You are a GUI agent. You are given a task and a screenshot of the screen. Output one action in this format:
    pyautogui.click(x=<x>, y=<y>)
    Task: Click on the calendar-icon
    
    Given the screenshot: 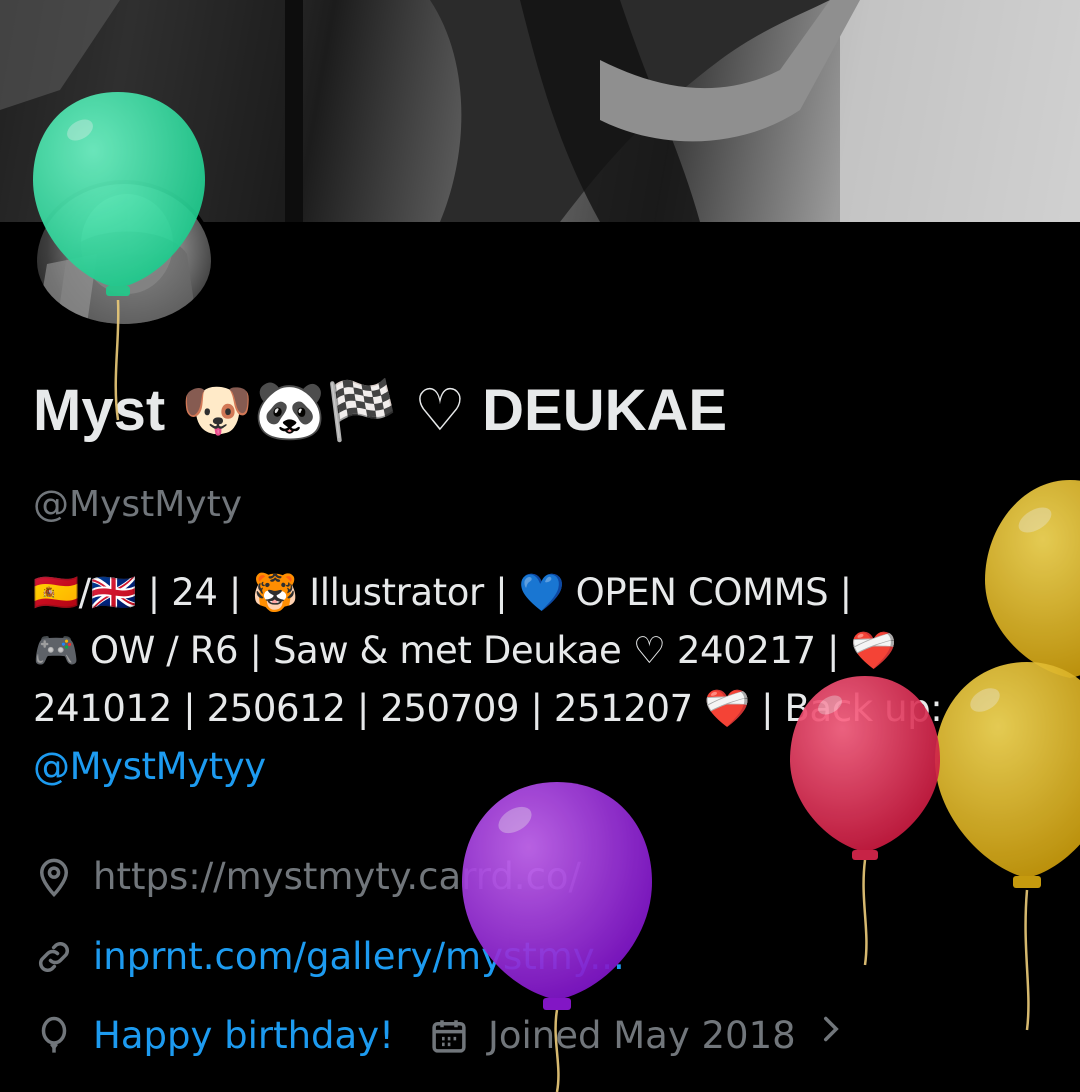 What is the action you would take?
    pyautogui.click(x=449, y=1036)
    